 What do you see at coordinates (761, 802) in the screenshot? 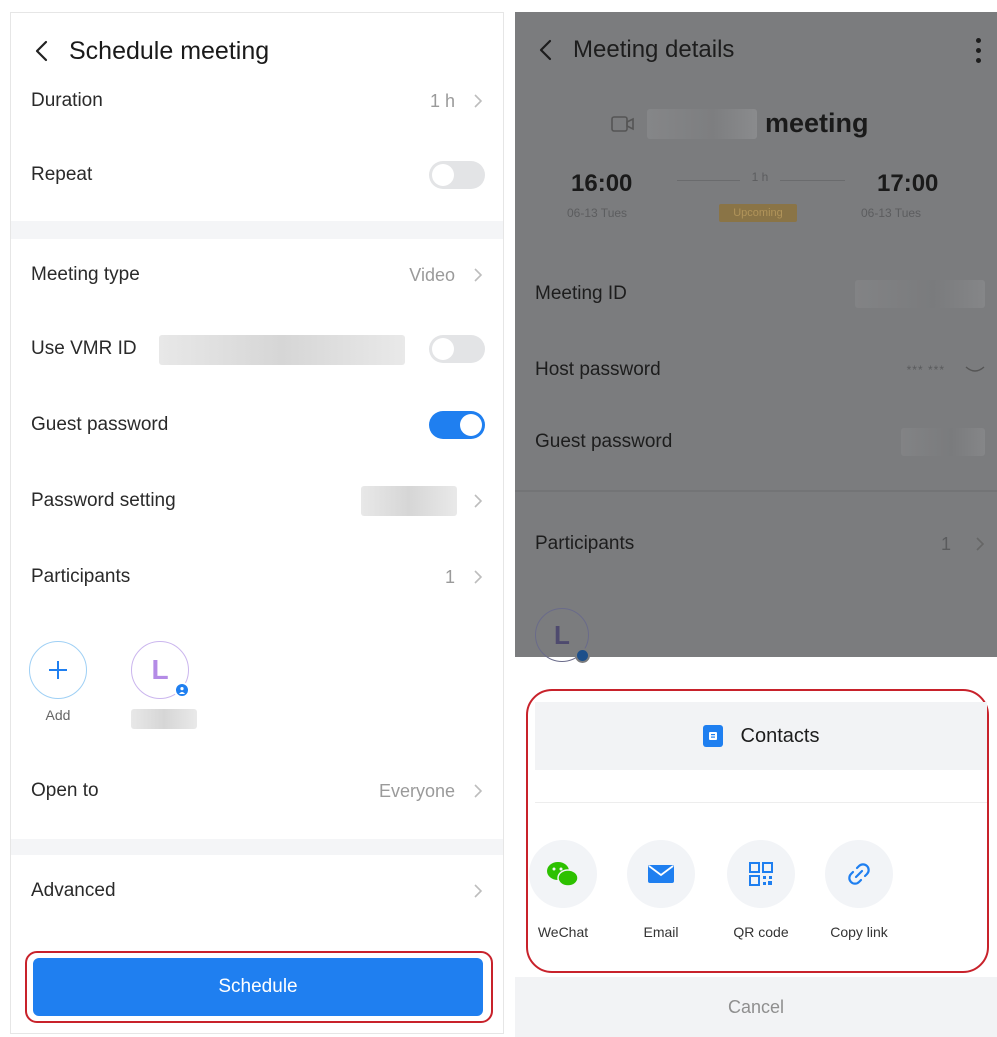
I see `sheet-divider` at bounding box center [761, 802].